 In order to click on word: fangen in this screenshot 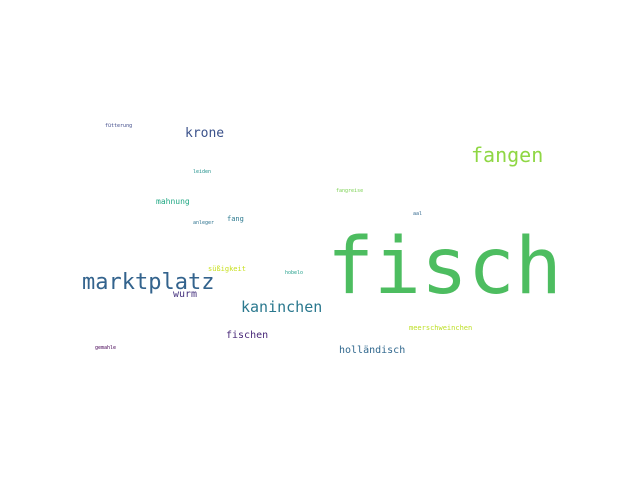, I will do `click(507, 155)`.